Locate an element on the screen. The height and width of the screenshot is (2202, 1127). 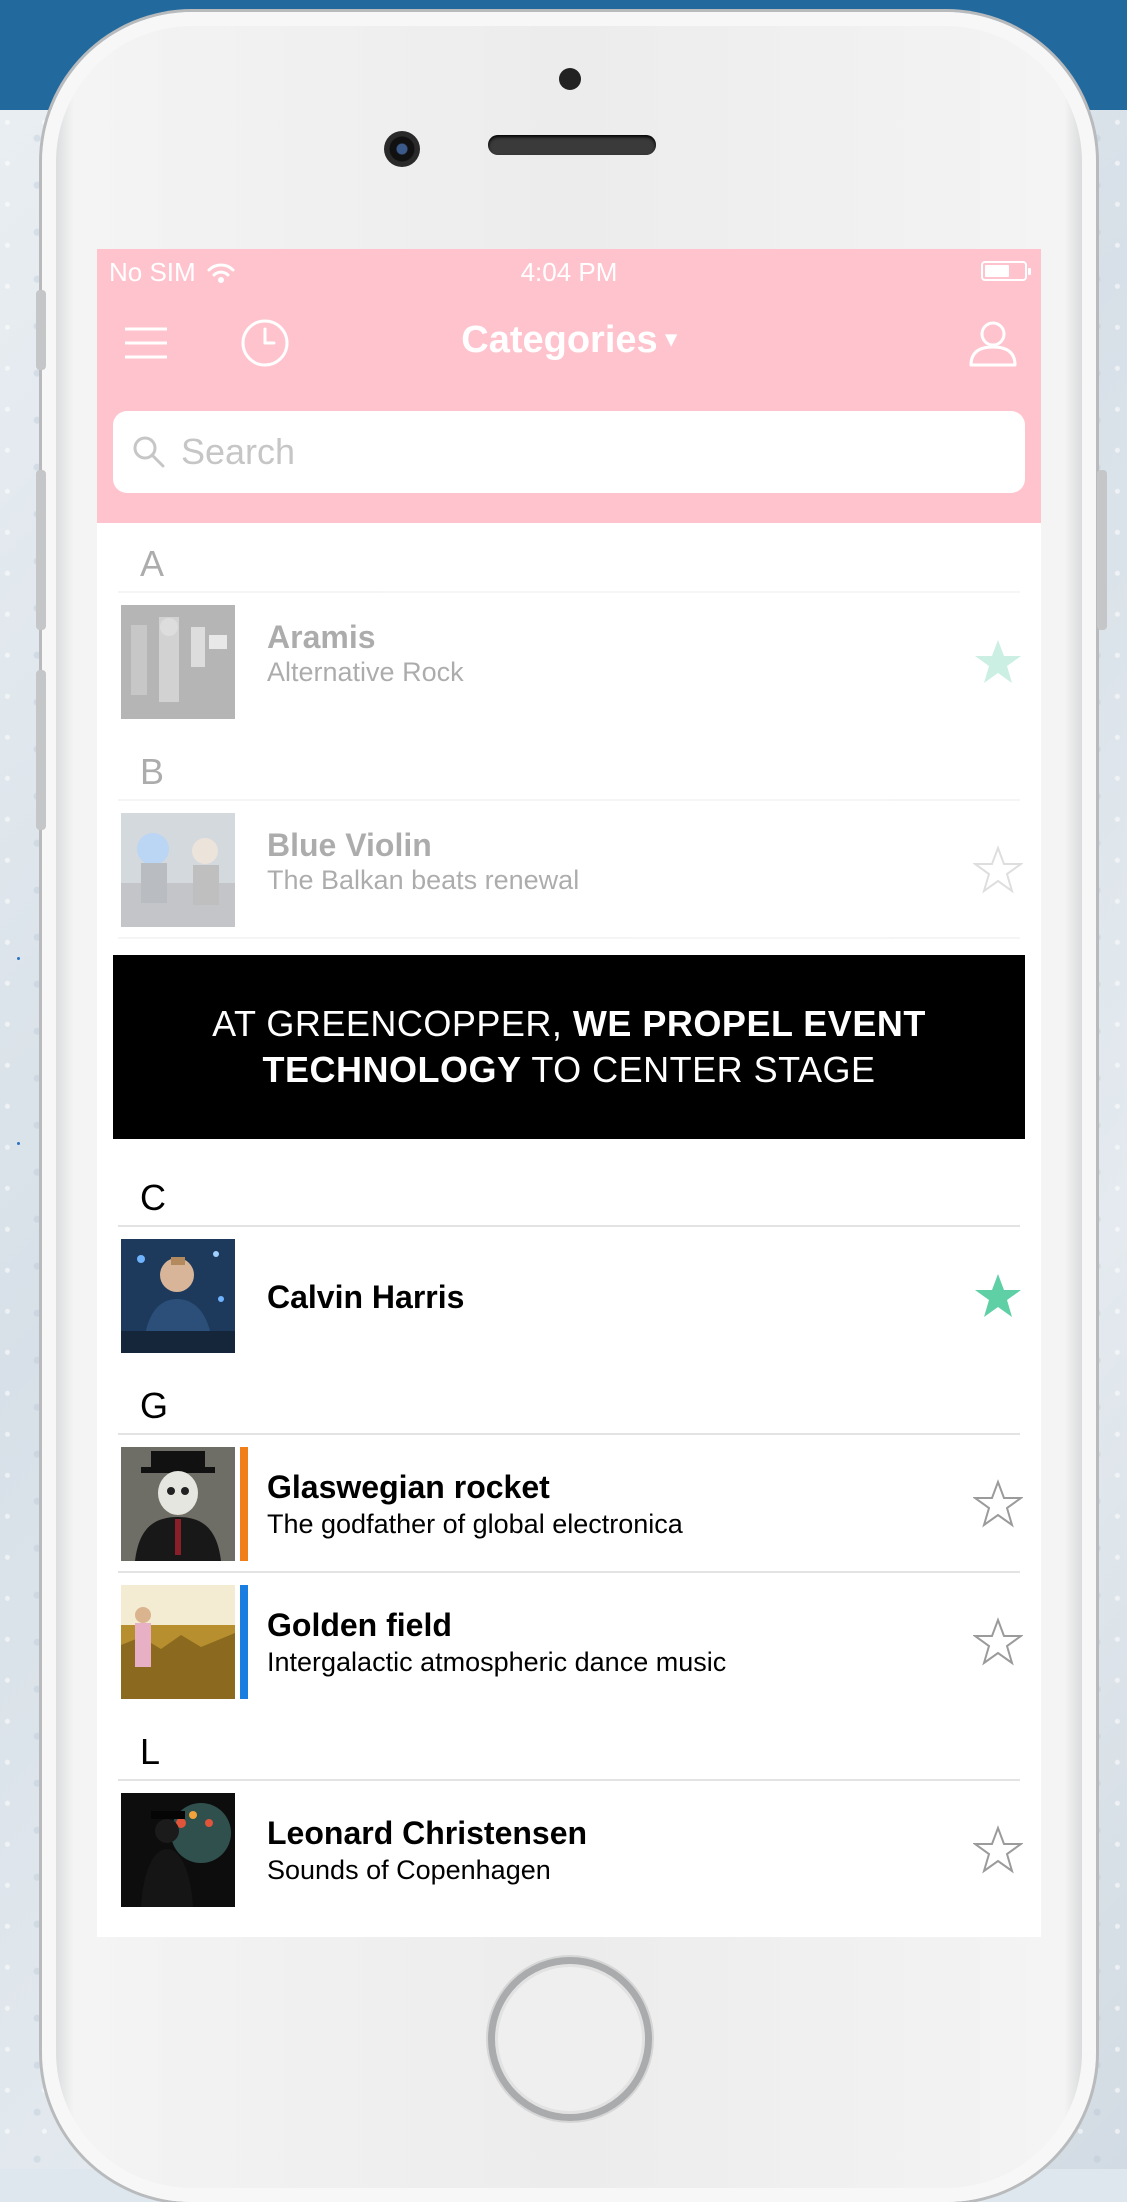
earpiece-speaker is located at coordinates (572, 145).